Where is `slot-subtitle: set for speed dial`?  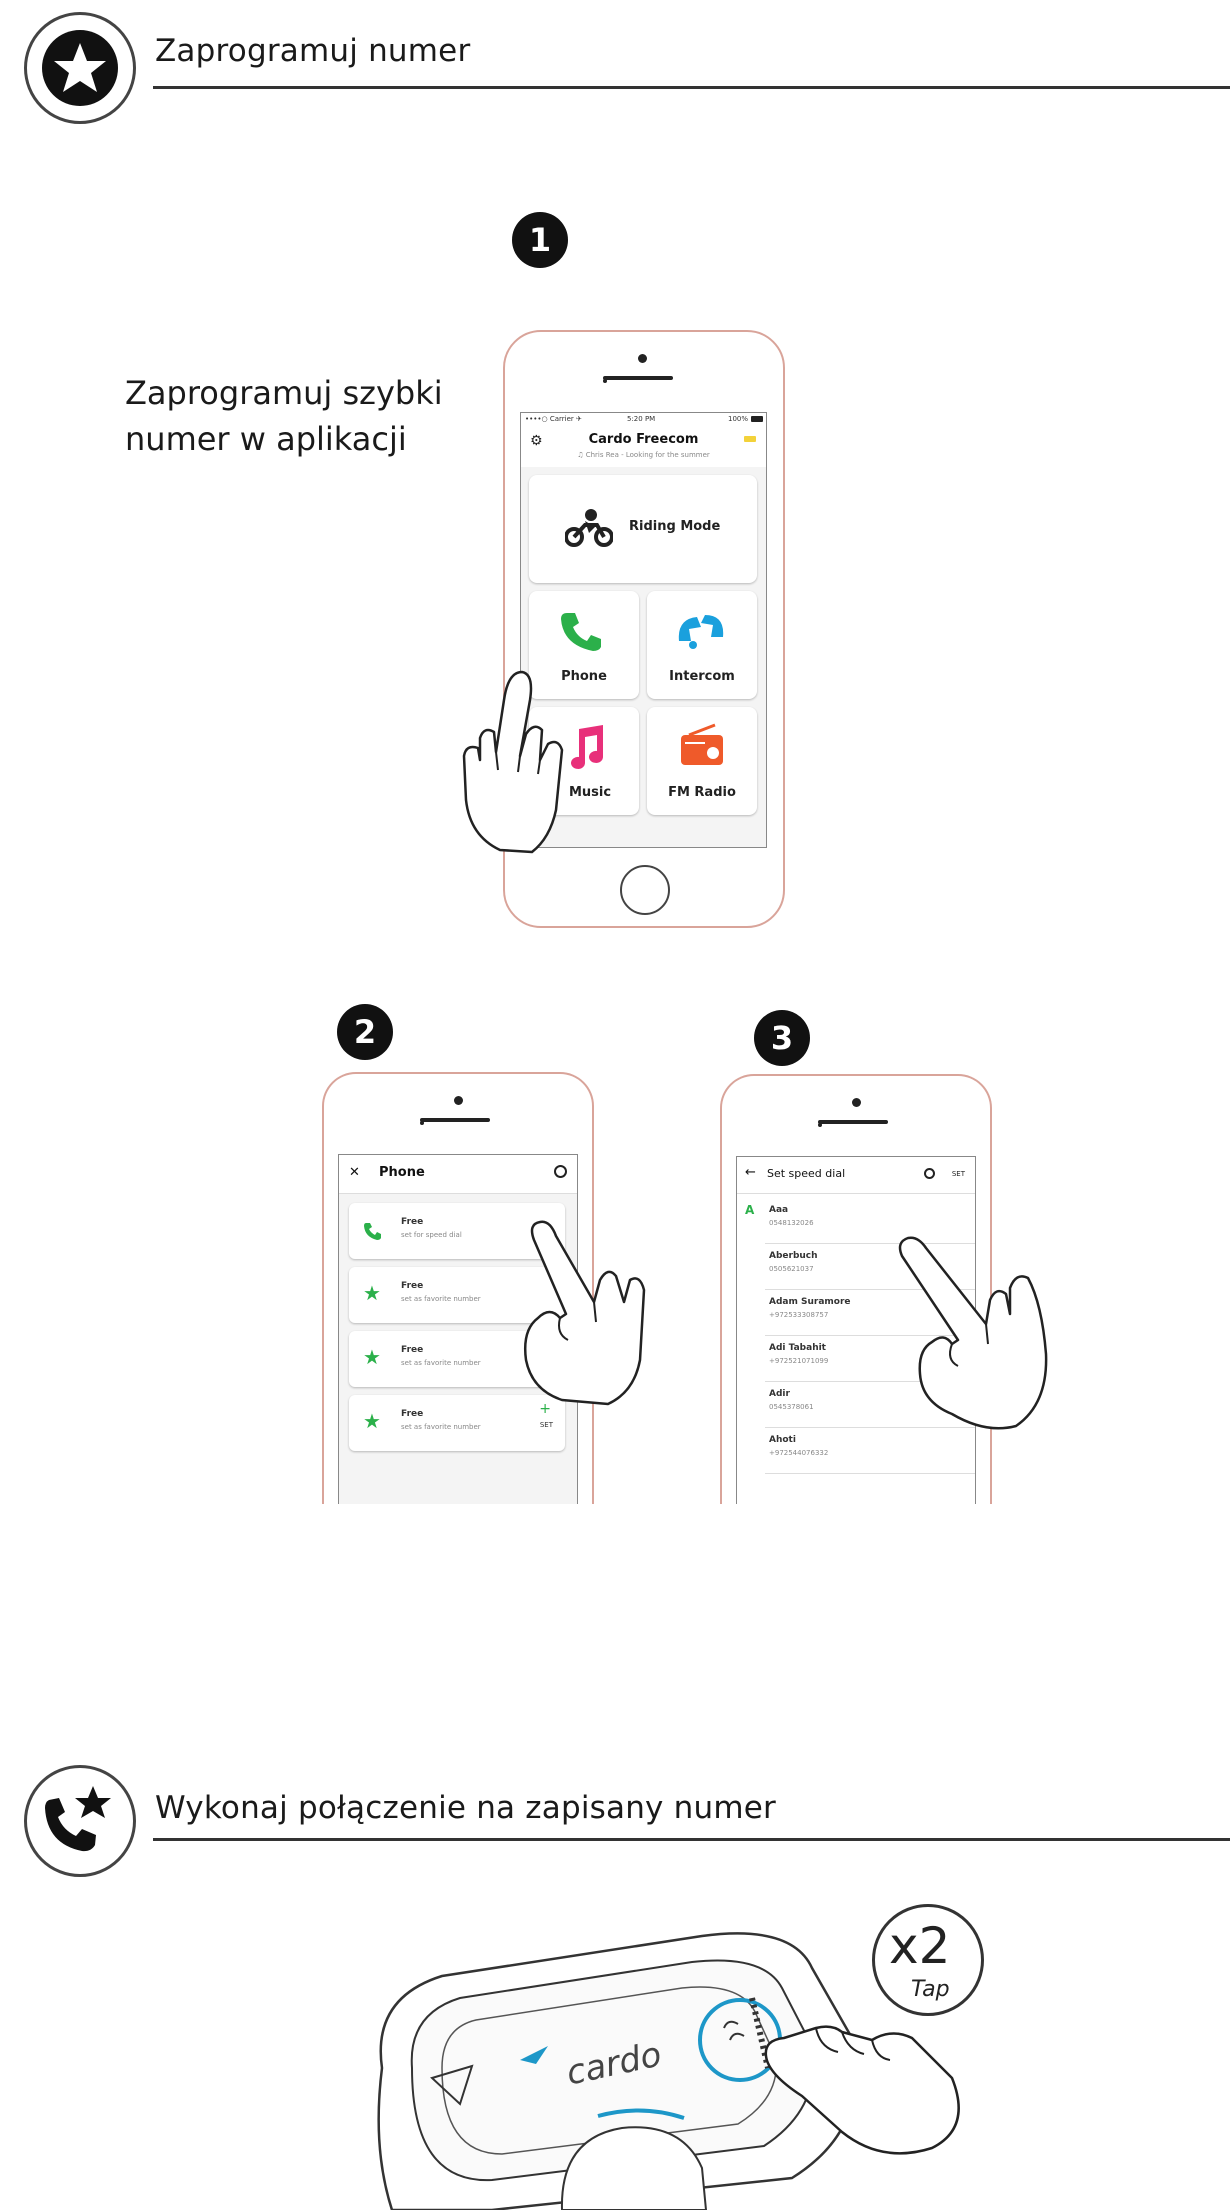 slot-subtitle: set for speed dial is located at coordinates (431, 1235).